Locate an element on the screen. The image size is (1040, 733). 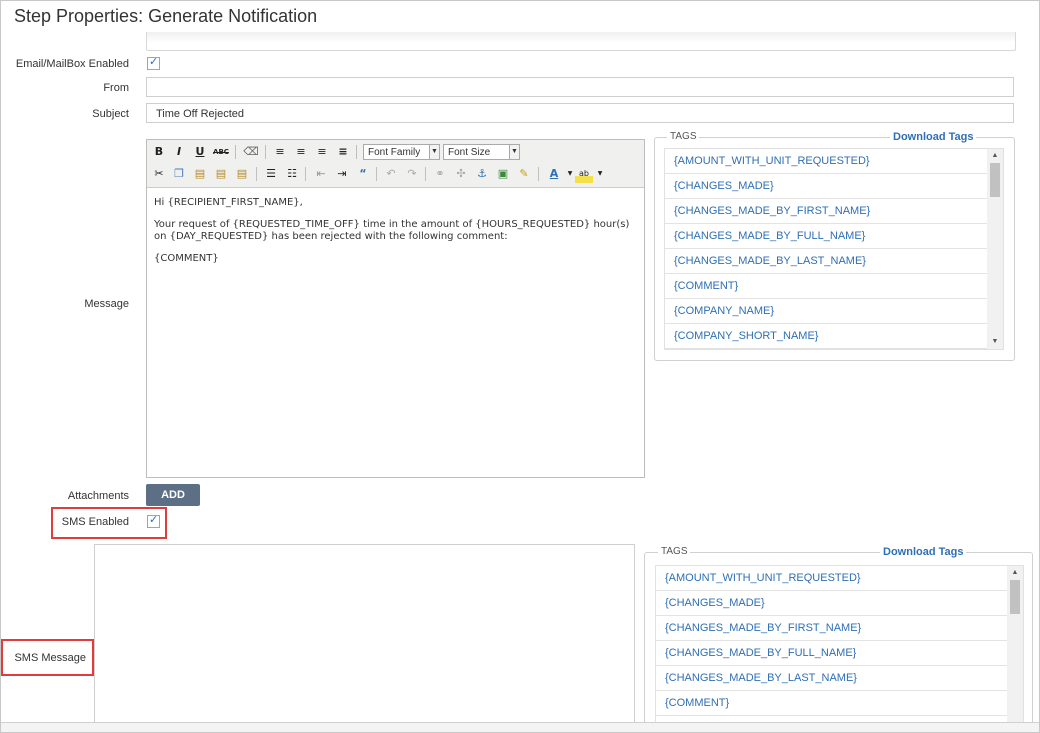
align-center-icon: ≡ is located at coordinates (301, 152).